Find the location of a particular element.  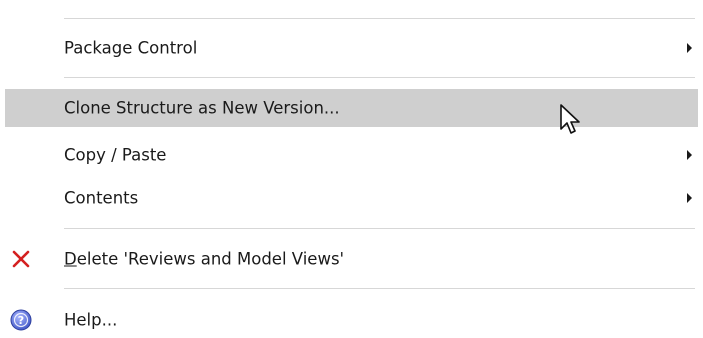

help-icon: ? is located at coordinates (21, 320).